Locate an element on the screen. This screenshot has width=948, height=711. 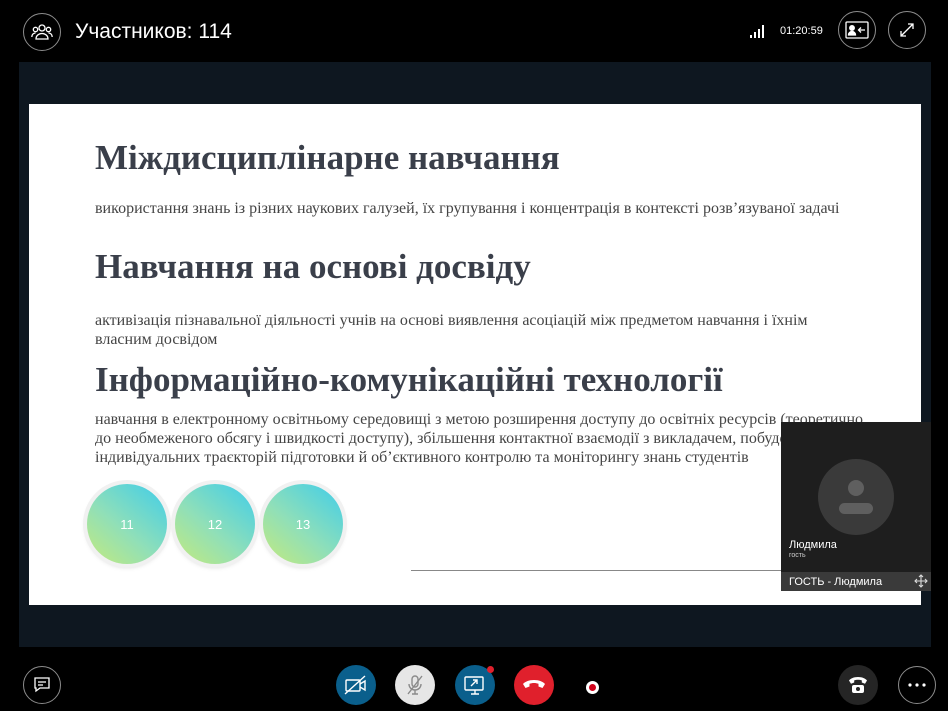
self-view-caption: ГОСТЬ - Людмила is located at coordinates (836, 582).